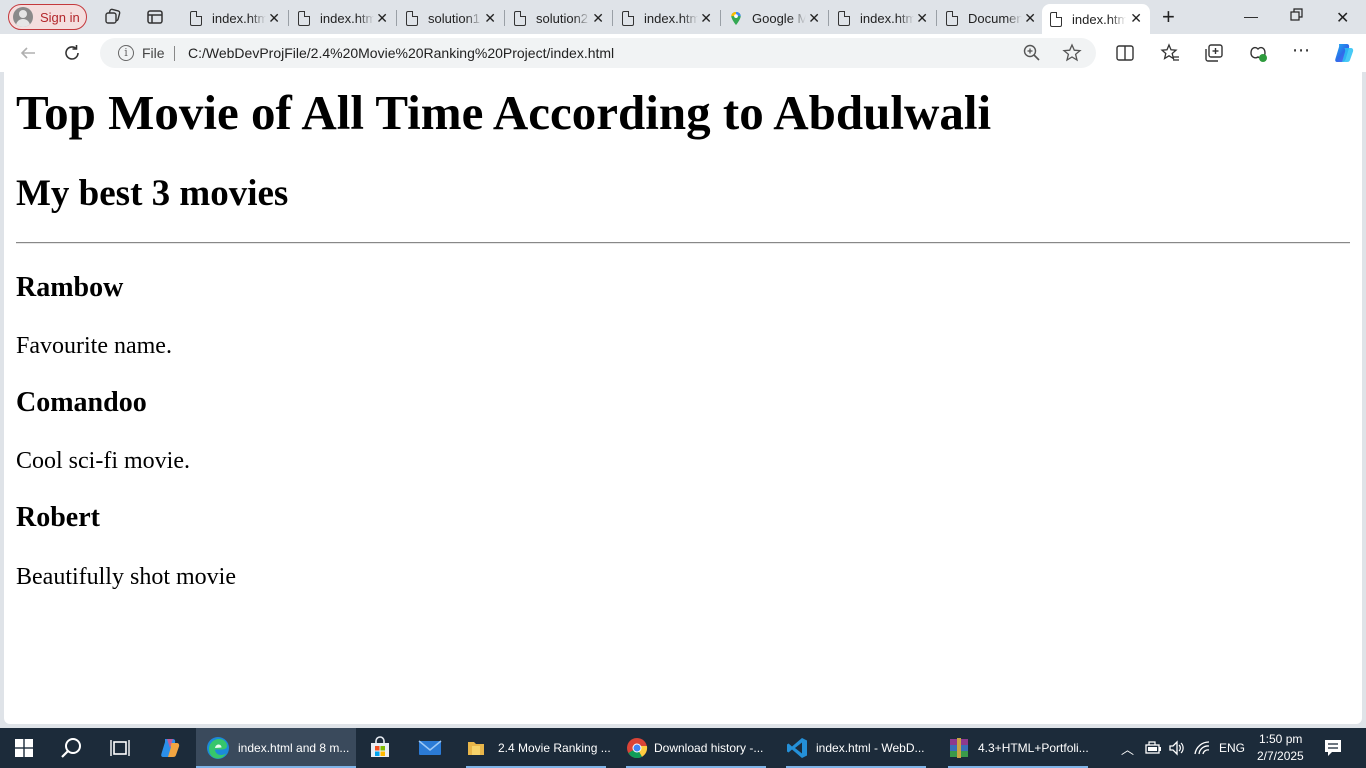 Image resolution: width=1366 pixels, height=768 pixels. I want to click on show-hidden-icons-icon: ︿, so click(1127, 748).